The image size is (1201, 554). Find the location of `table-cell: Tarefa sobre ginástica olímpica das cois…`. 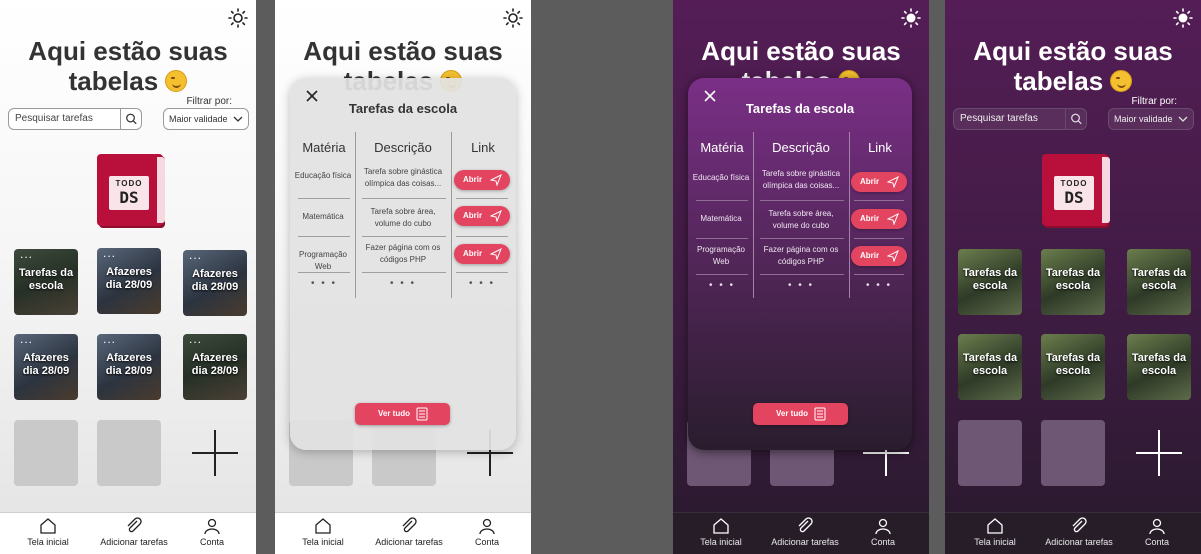

table-cell: Tarefa sobre ginástica olímpica das cois… is located at coordinates (801, 179).